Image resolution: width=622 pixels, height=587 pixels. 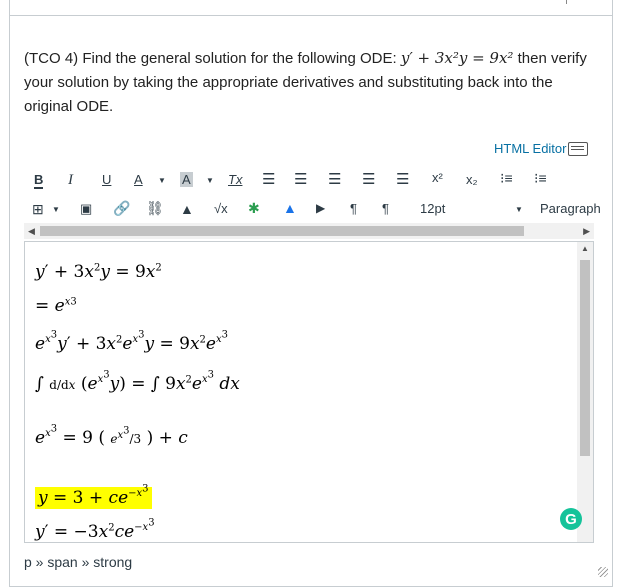 I want to click on horizontal-scroll-thumb, so click(x=282, y=231).